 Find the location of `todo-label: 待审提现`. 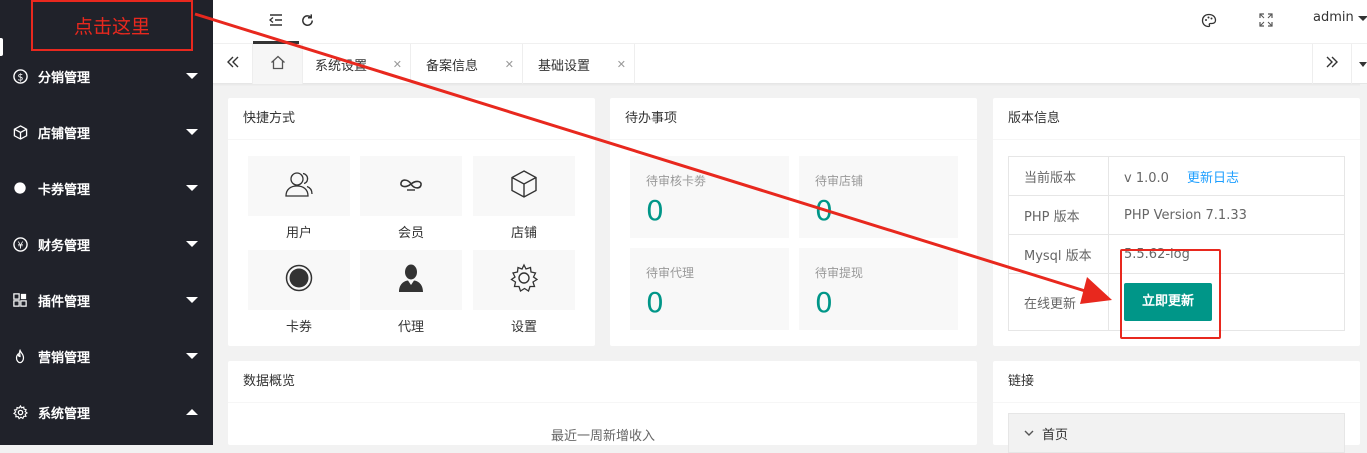

todo-label: 待审提现 is located at coordinates (839, 273).